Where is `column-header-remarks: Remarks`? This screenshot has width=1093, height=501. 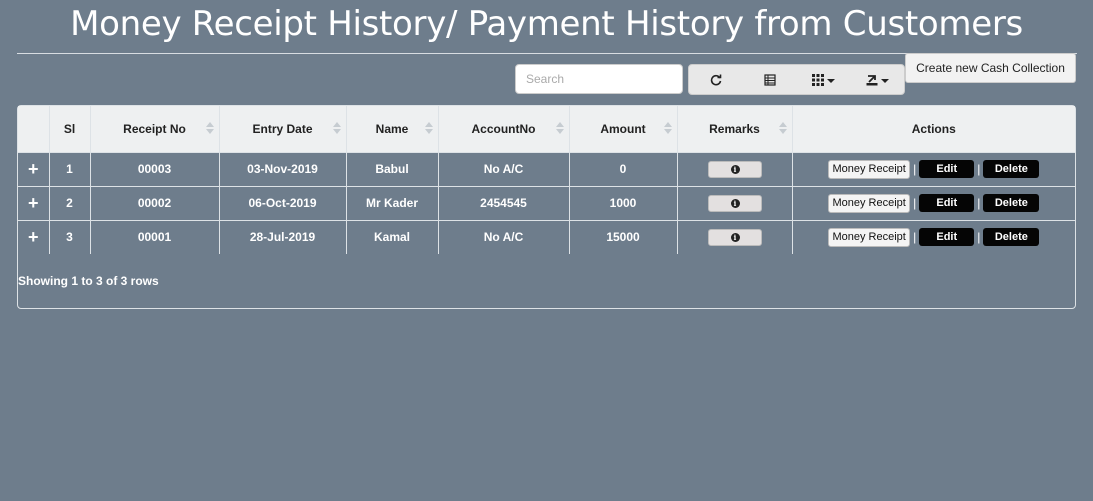 column-header-remarks: Remarks is located at coordinates (734, 129).